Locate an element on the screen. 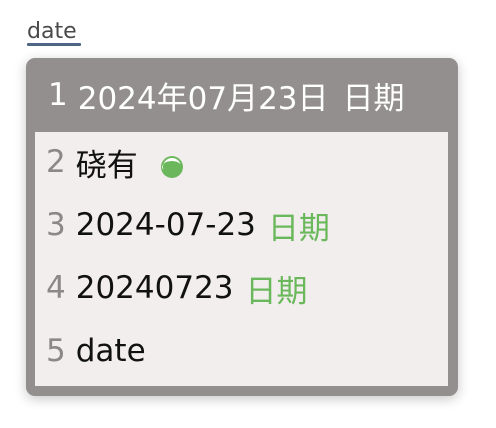 The height and width of the screenshot is (428, 496). half-moon-icon is located at coordinates (172, 164).